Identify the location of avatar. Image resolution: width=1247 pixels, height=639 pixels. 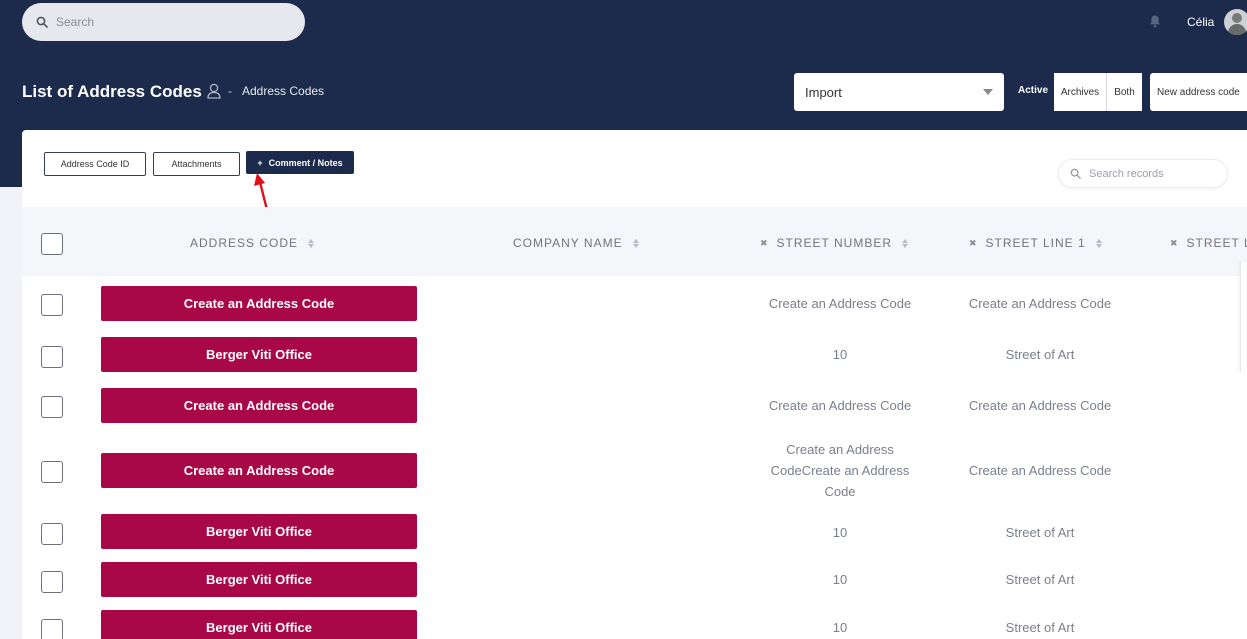
(1235, 22).